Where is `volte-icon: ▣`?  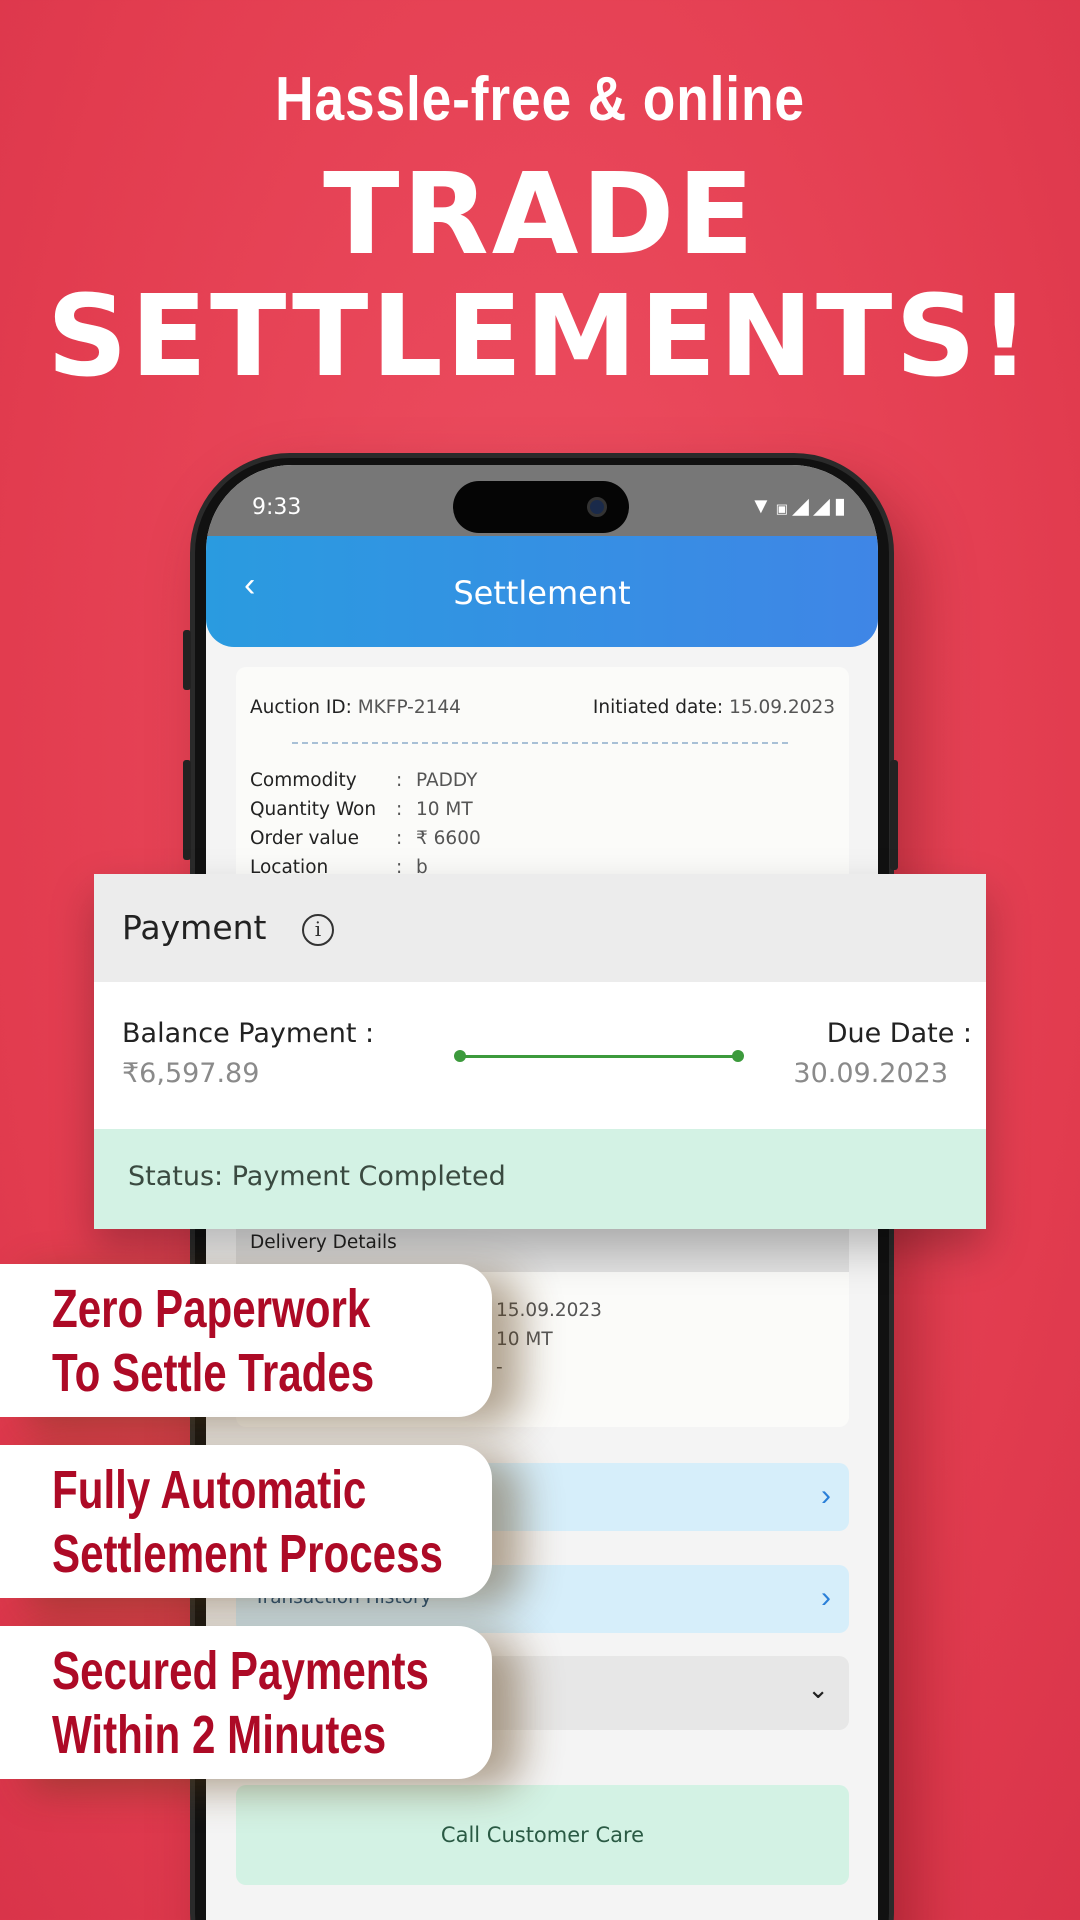 volte-icon: ▣ is located at coordinates (784, 508).